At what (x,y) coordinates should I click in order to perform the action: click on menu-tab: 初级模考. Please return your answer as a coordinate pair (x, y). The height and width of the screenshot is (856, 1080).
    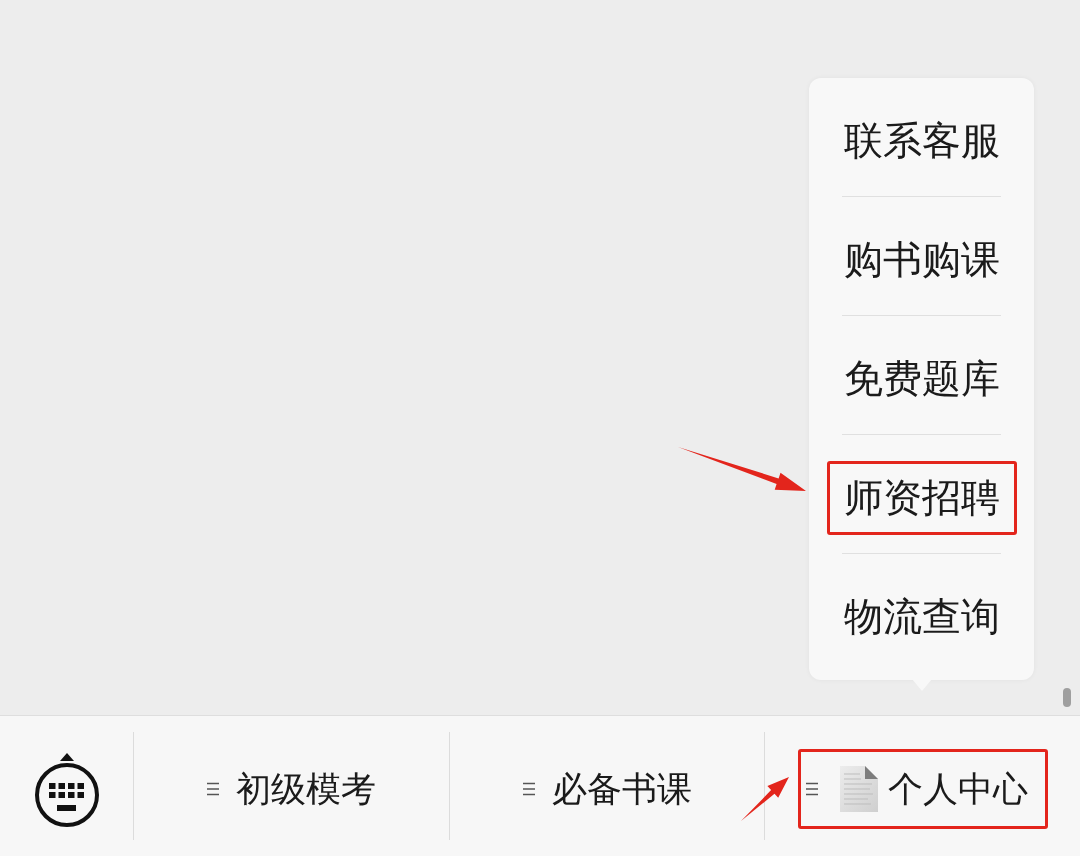
    Looking at the image, I should click on (291, 789).